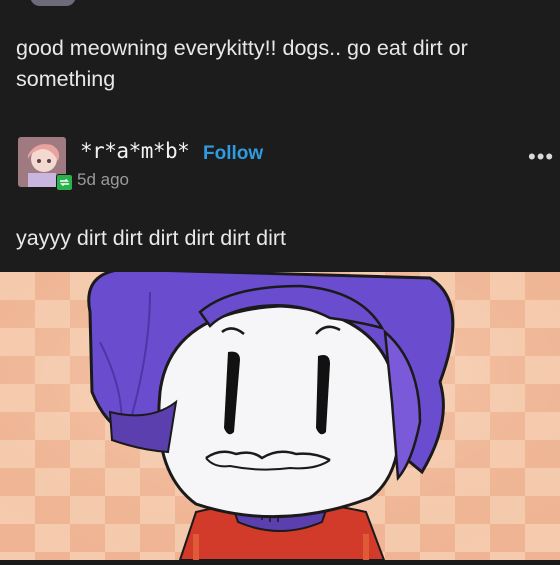 Image resolution: width=560 pixels, height=565 pixels. I want to click on previous-avatar, so click(53, 3).